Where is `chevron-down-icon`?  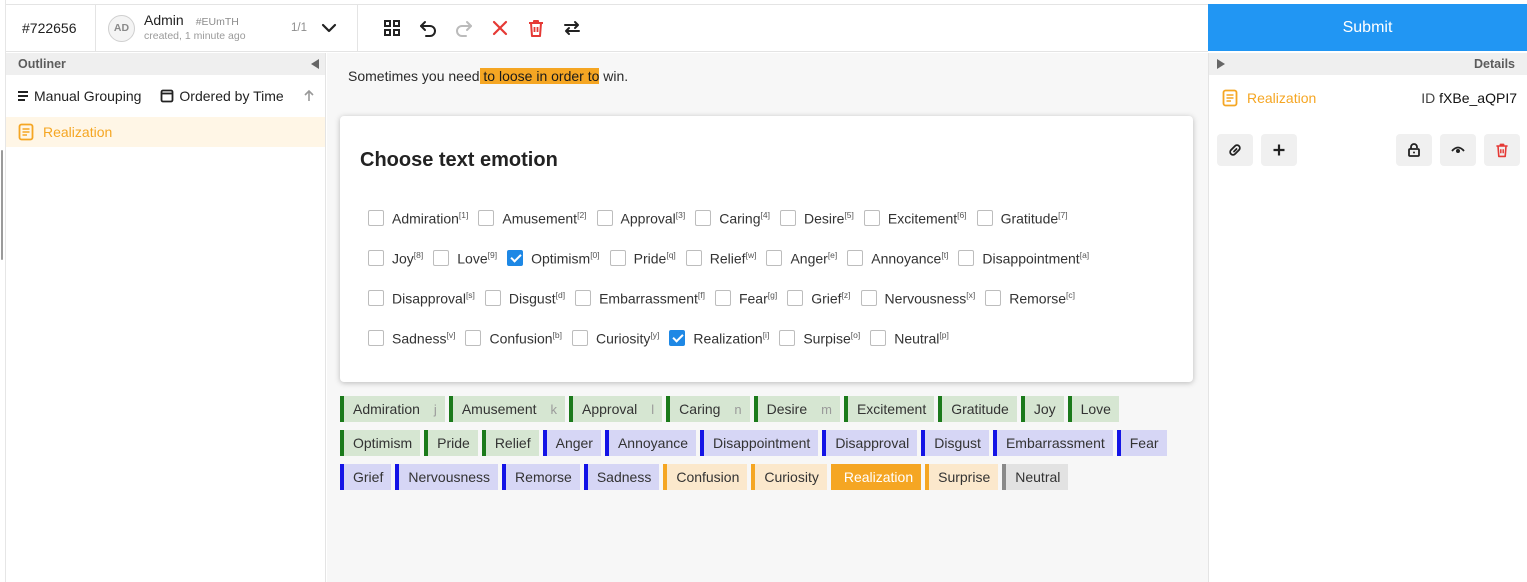 chevron-down-icon is located at coordinates (329, 28).